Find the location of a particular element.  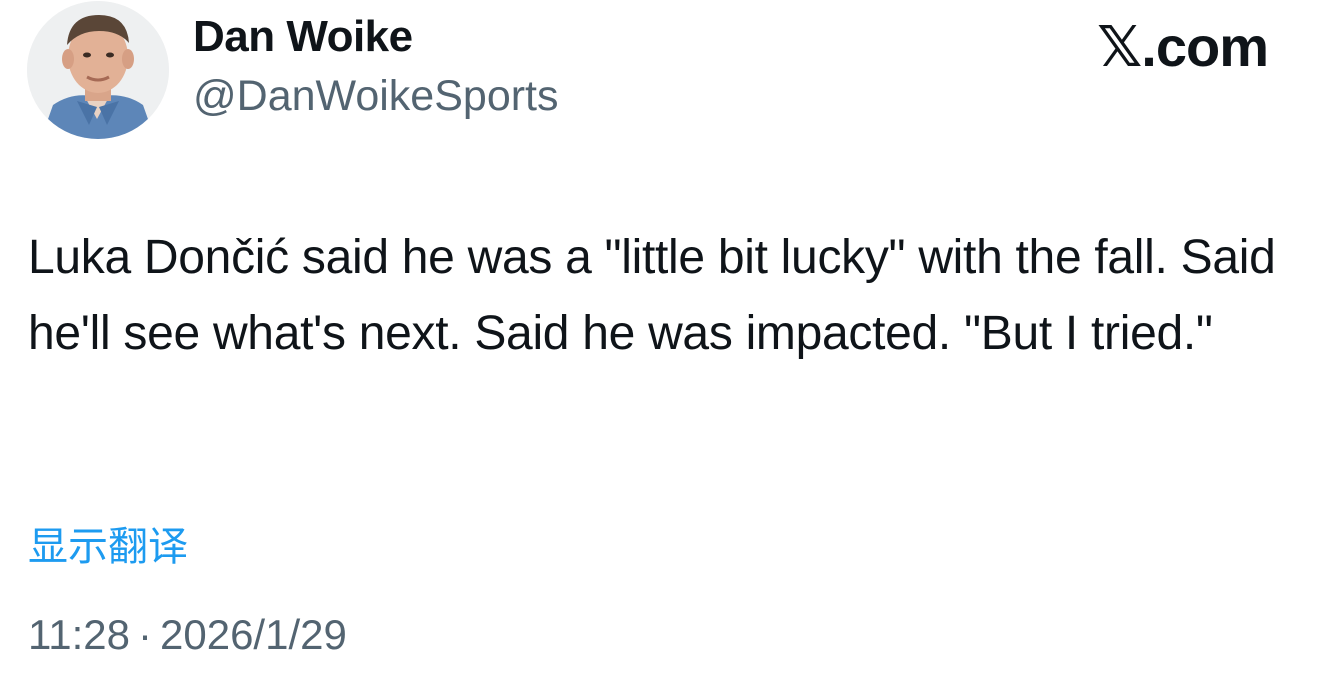

author-avatar is located at coordinates (98, 70).